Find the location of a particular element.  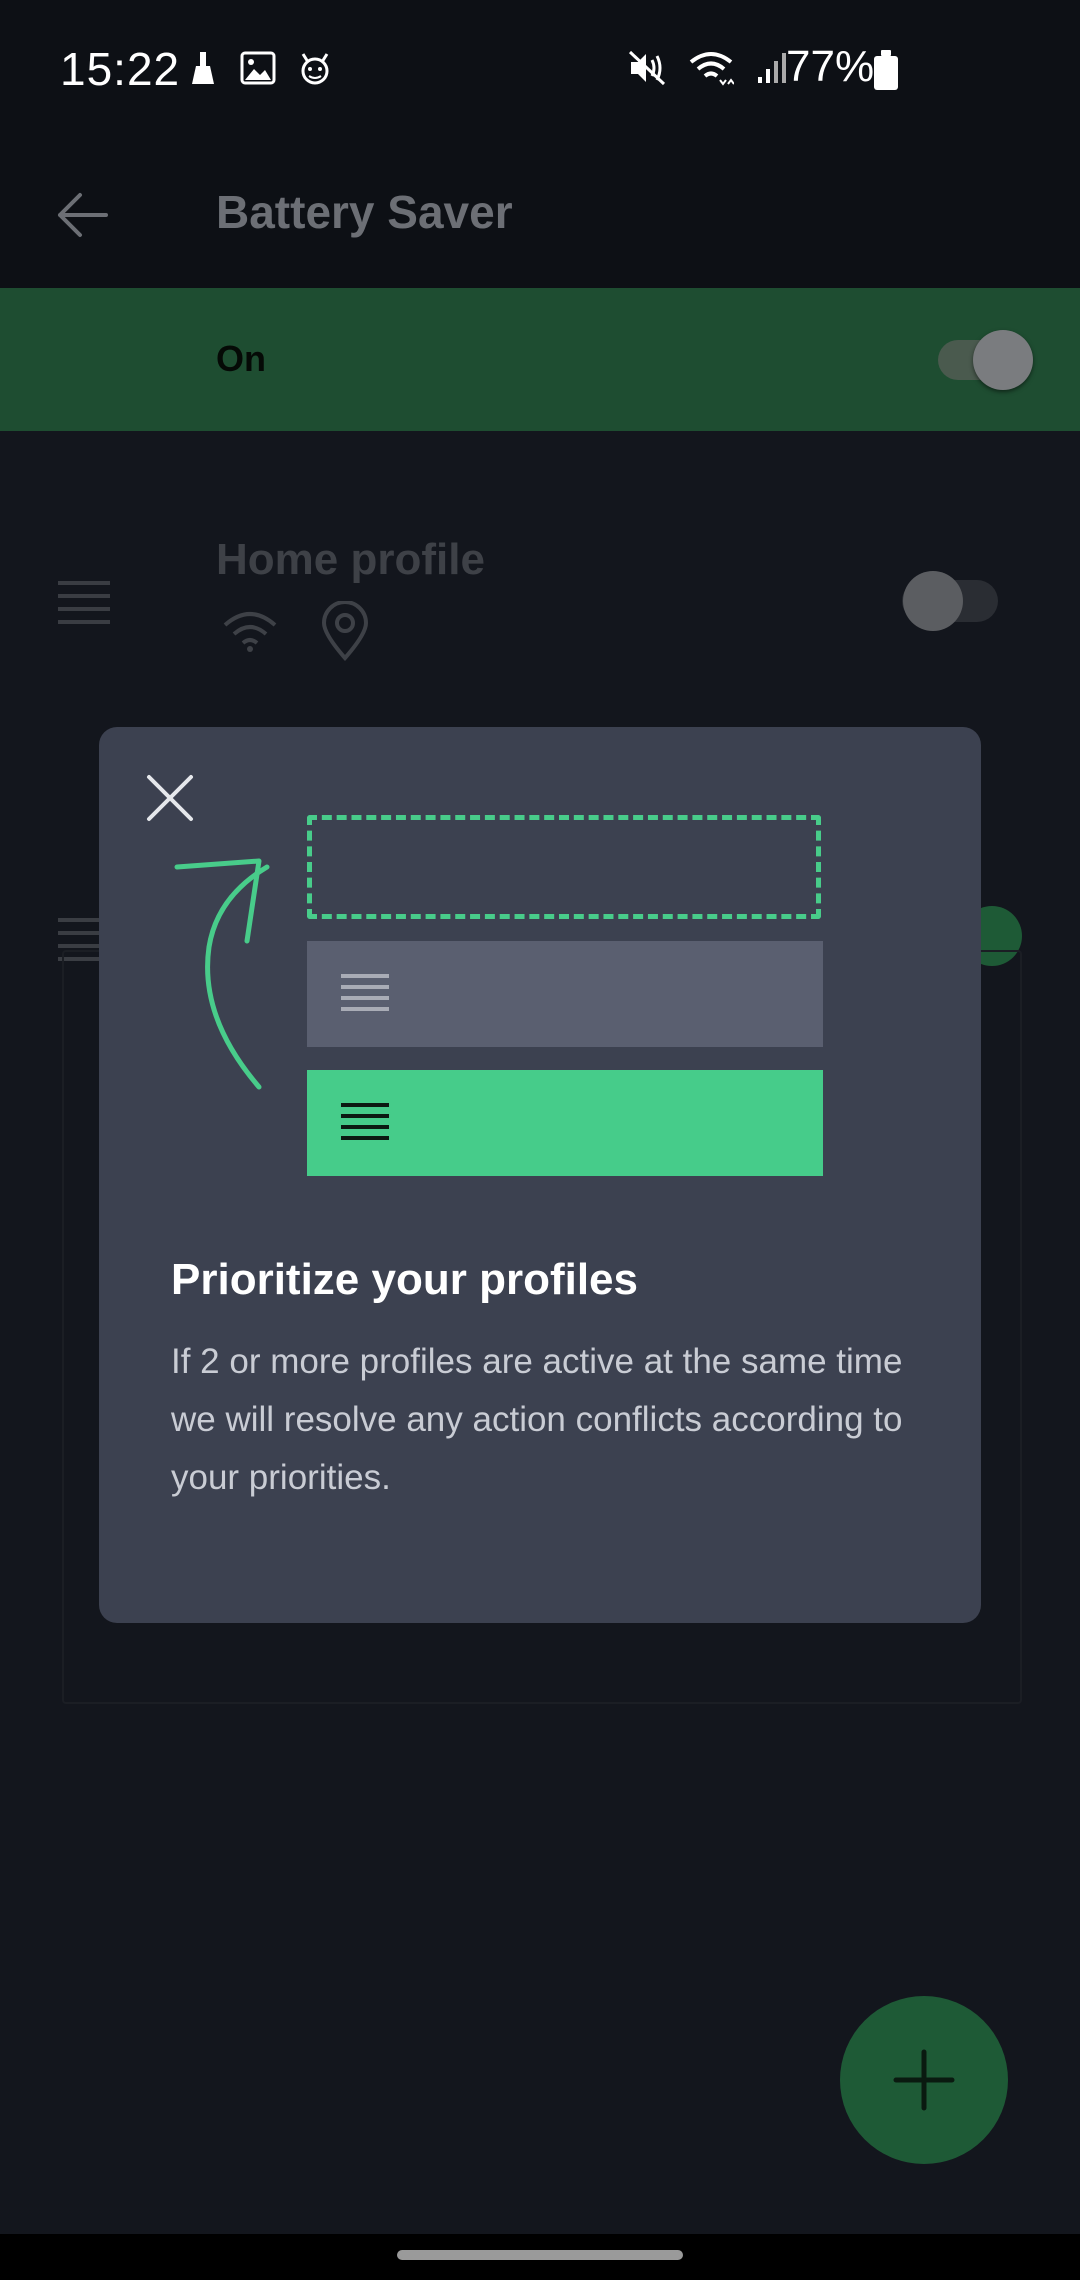

illustration-drop-slot is located at coordinates (564, 867).